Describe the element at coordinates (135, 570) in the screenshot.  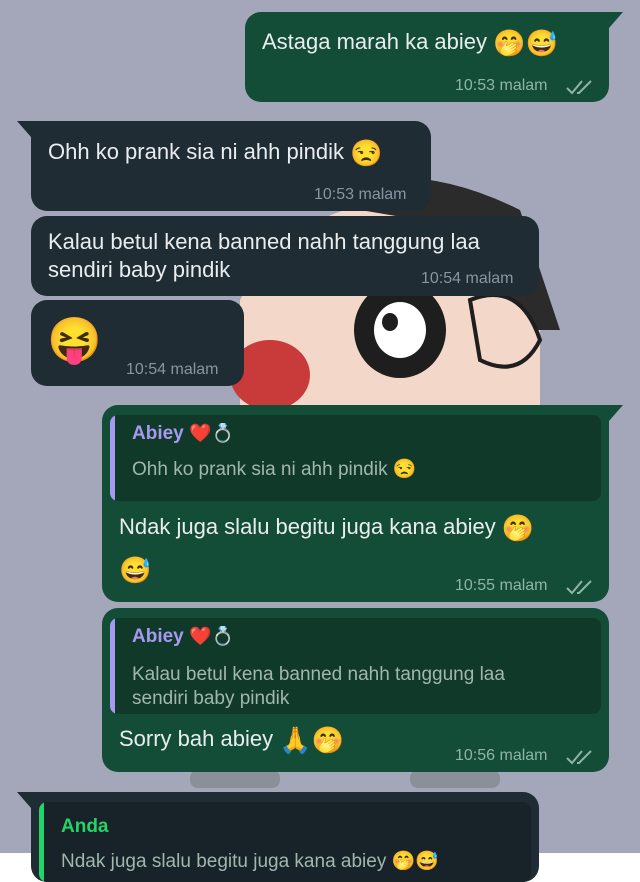
I see `message-emoji: 😅` at that location.